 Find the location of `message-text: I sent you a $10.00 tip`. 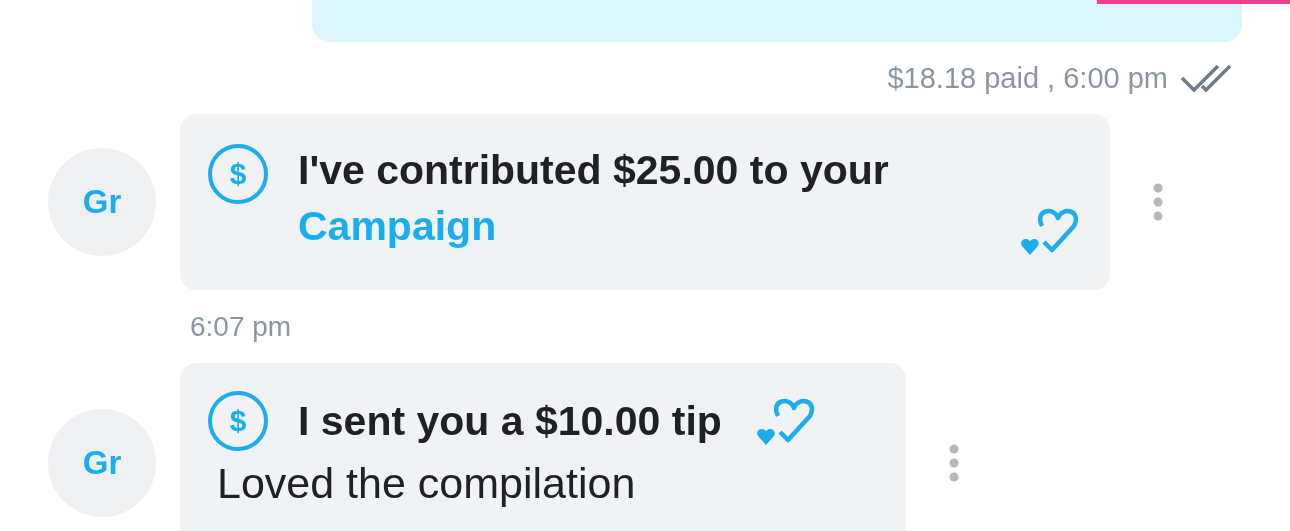

message-text: I sent you a $10.00 tip is located at coordinates (510, 421).